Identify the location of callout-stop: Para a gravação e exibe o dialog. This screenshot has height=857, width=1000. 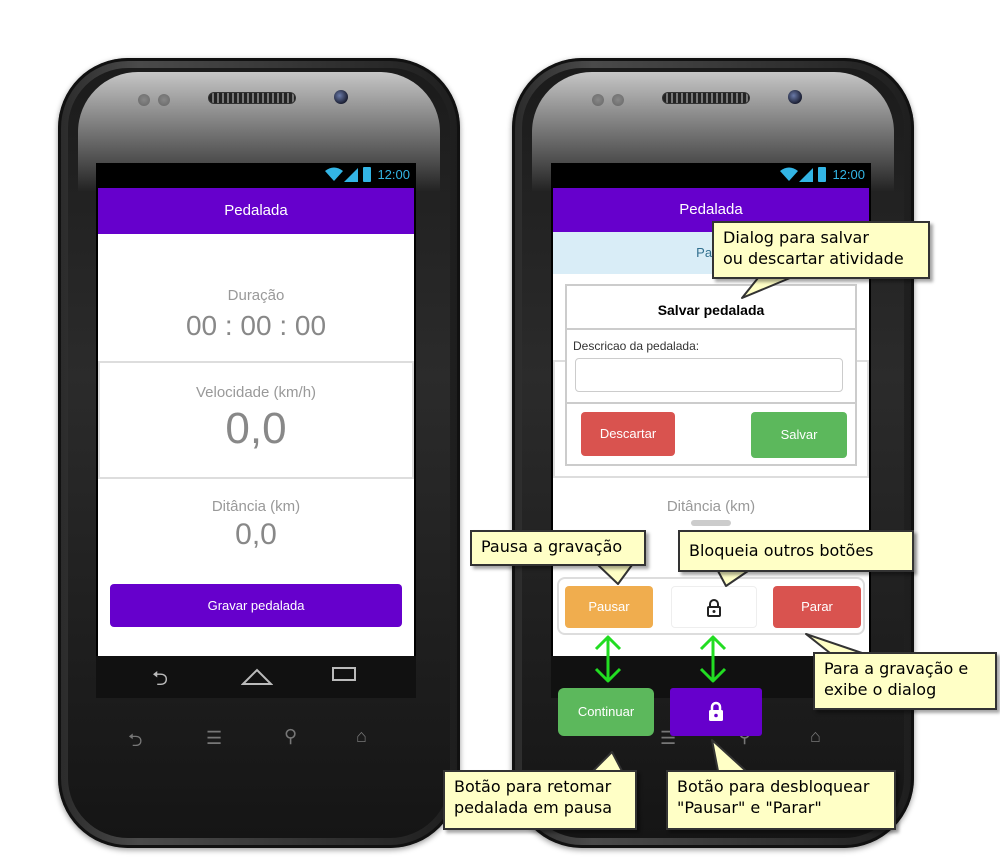
(905, 681).